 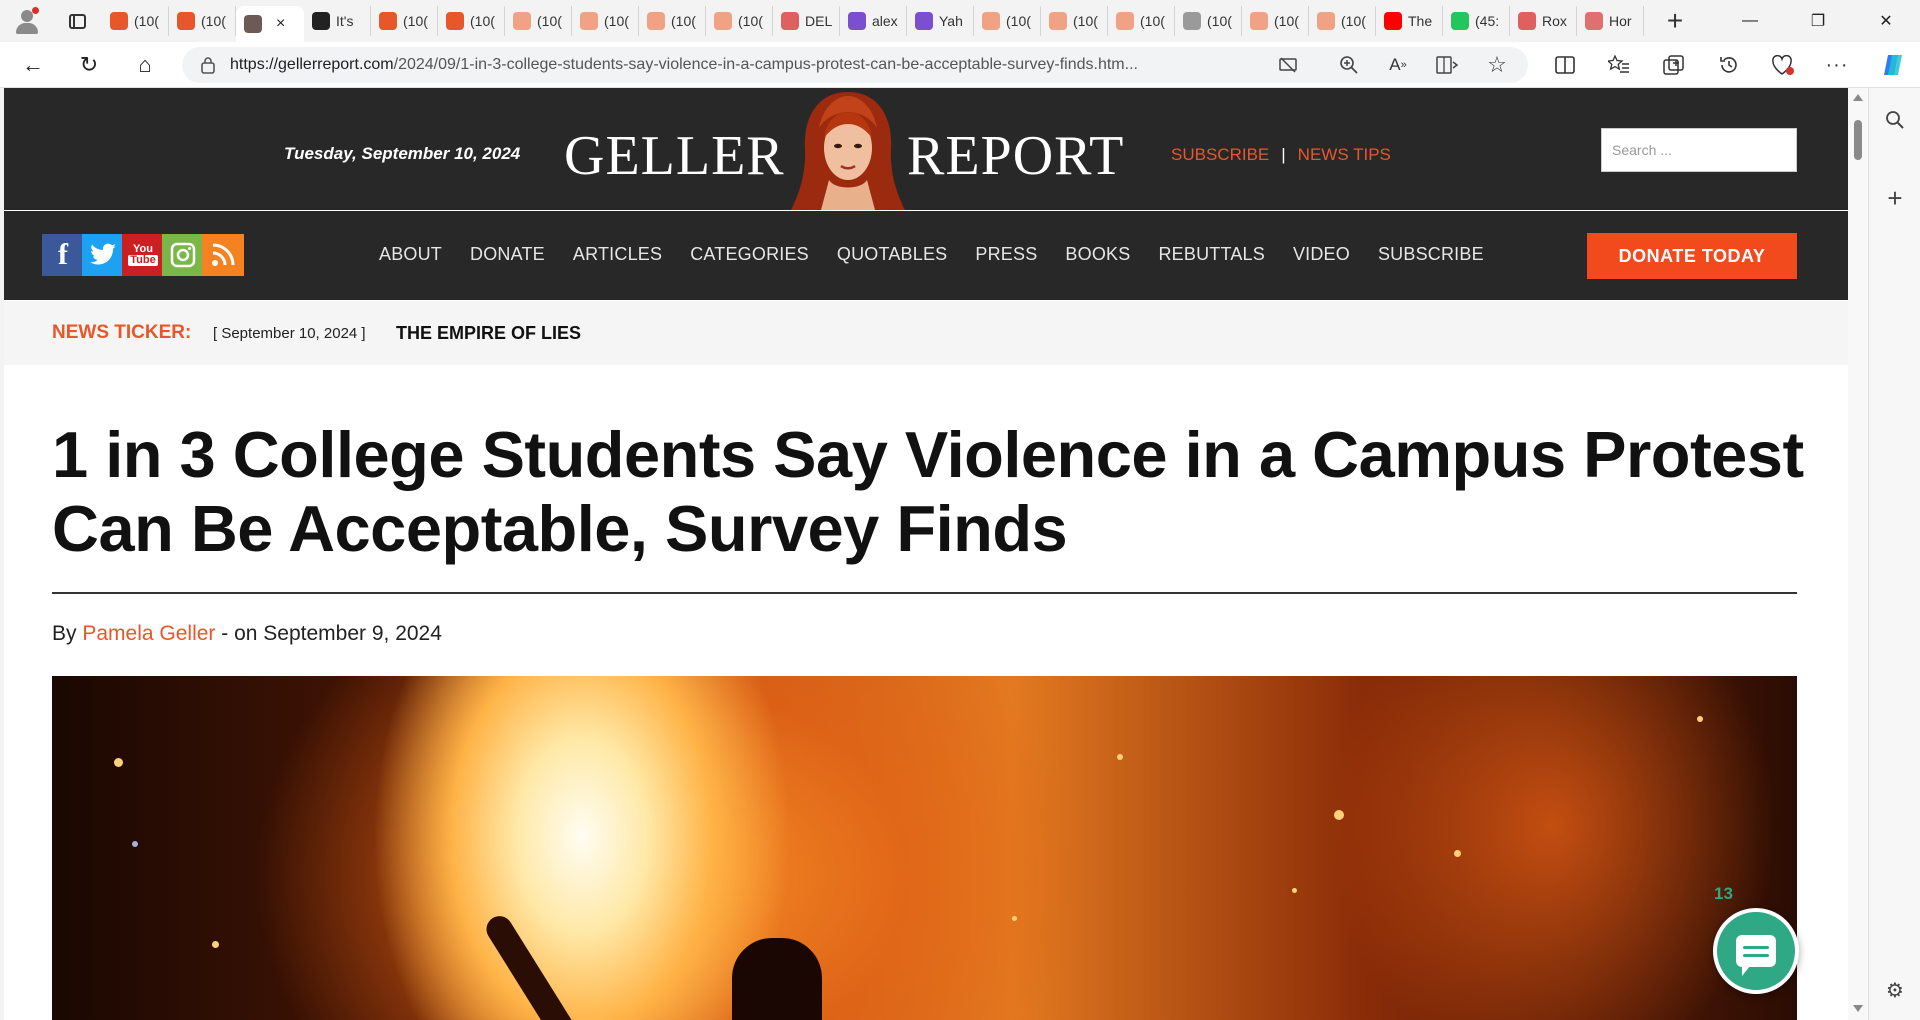 I want to click on logo-text-left: GELLER, so click(x=674, y=156).